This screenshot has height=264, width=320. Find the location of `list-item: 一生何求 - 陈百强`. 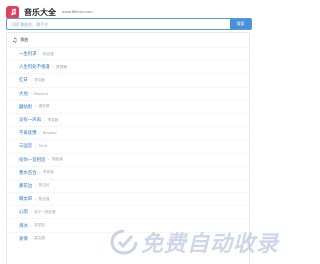

list-item: 一生何求 - 陈百强 is located at coordinates (128, 53).